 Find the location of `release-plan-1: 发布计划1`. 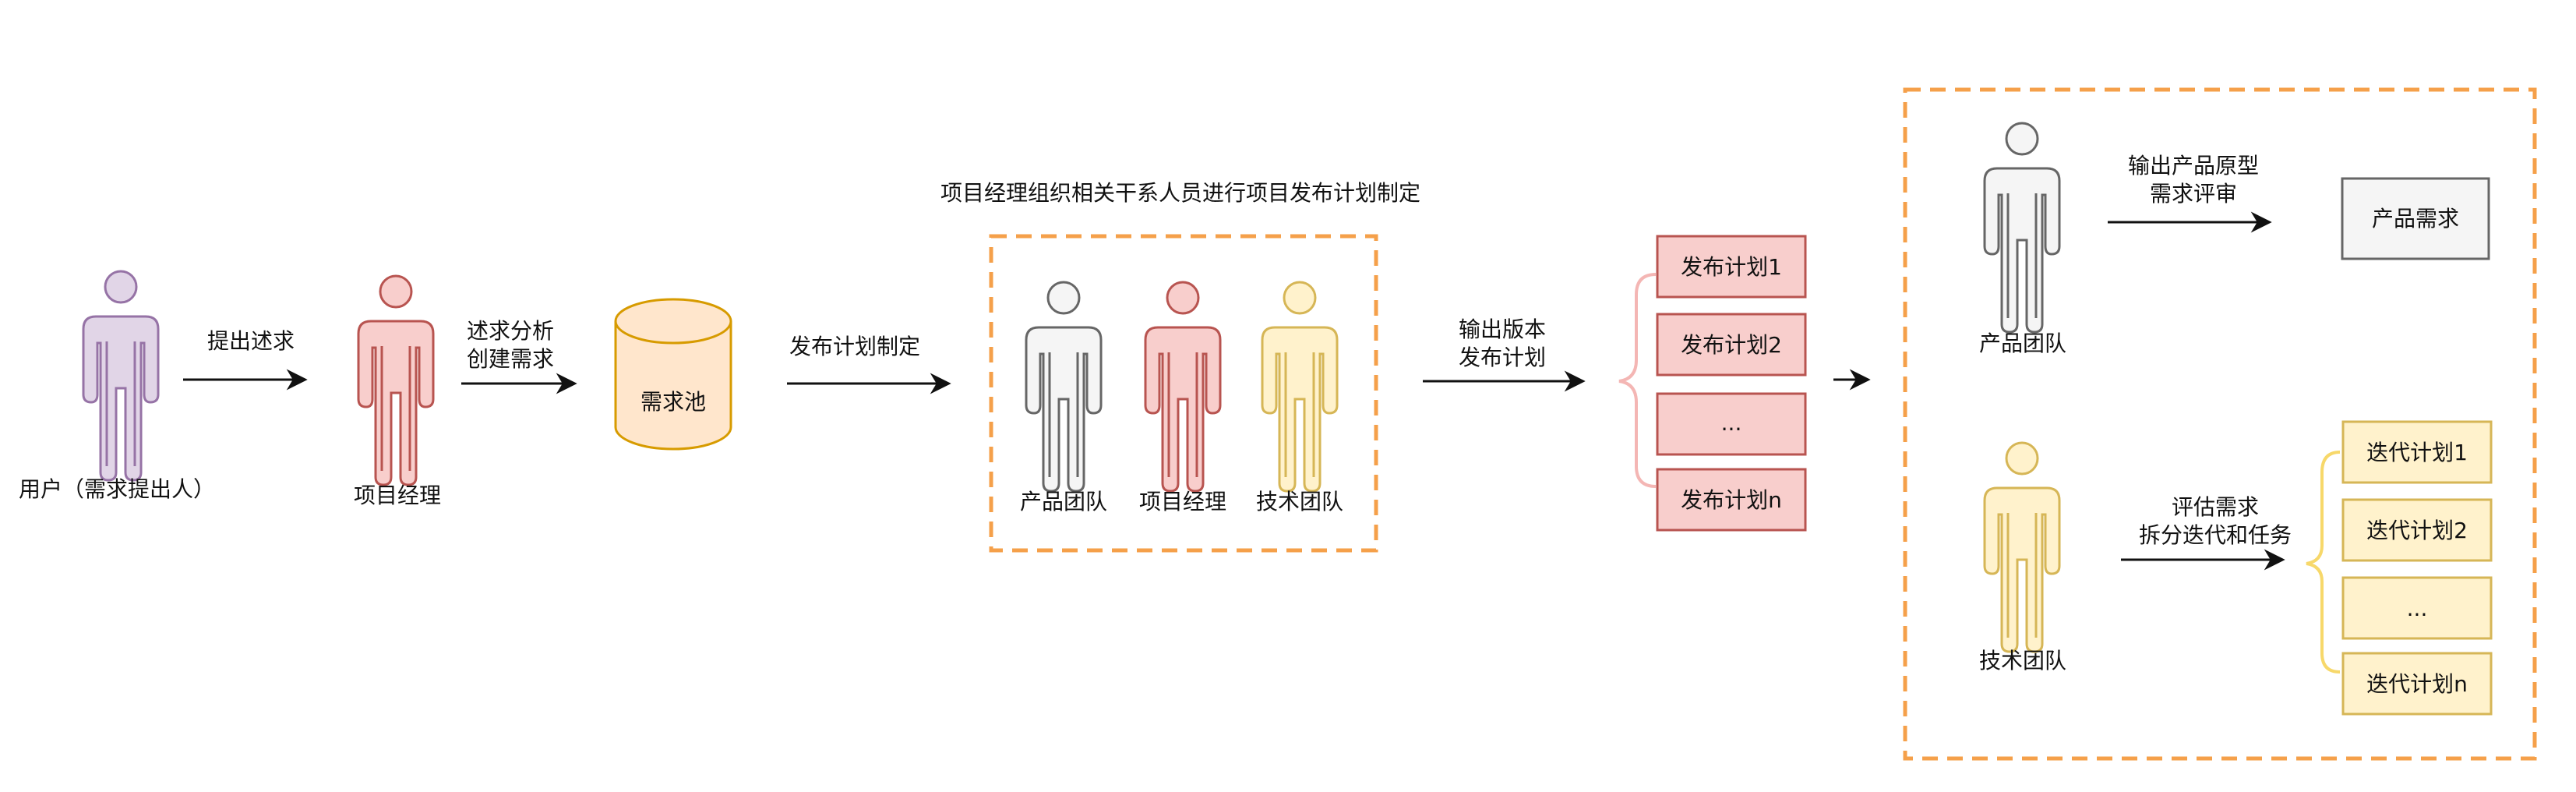

release-plan-1: 发布计划1 is located at coordinates (1731, 267).